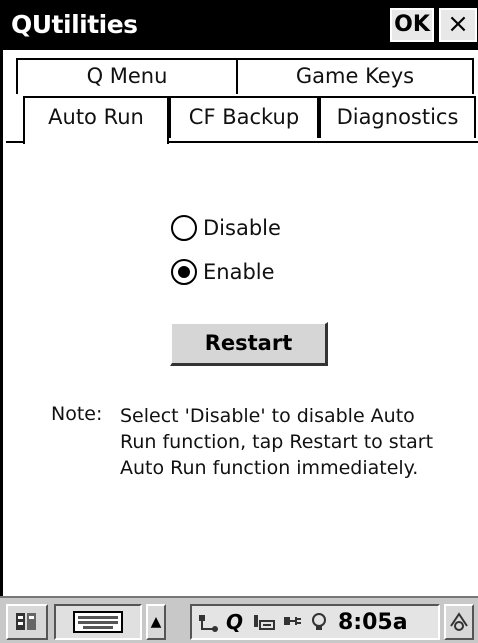 The width and height of the screenshot is (478, 643). I want to click on enable-radio, so click(184, 272).